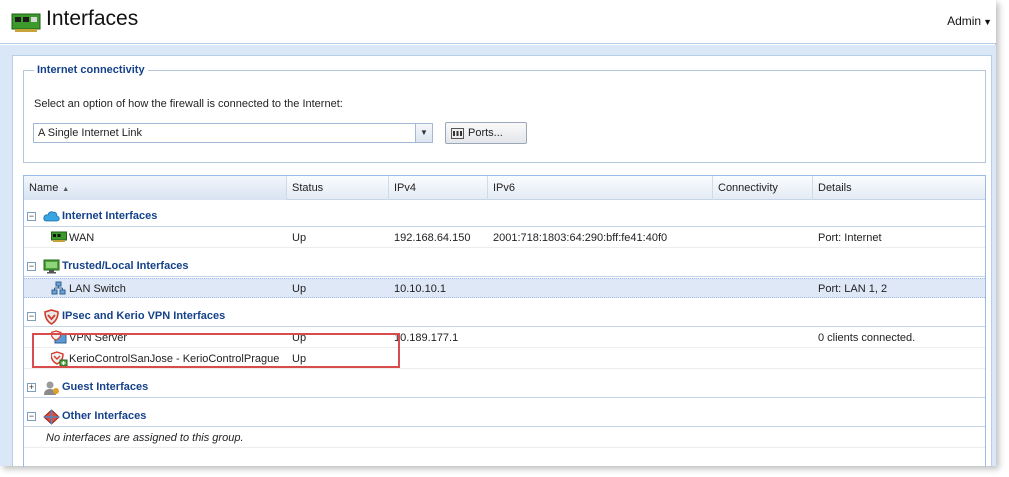 The width and height of the screenshot is (1009, 477). Describe the element at coordinates (155, 188) in the screenshot. I see `column-header-name: Name ▲` at that location.